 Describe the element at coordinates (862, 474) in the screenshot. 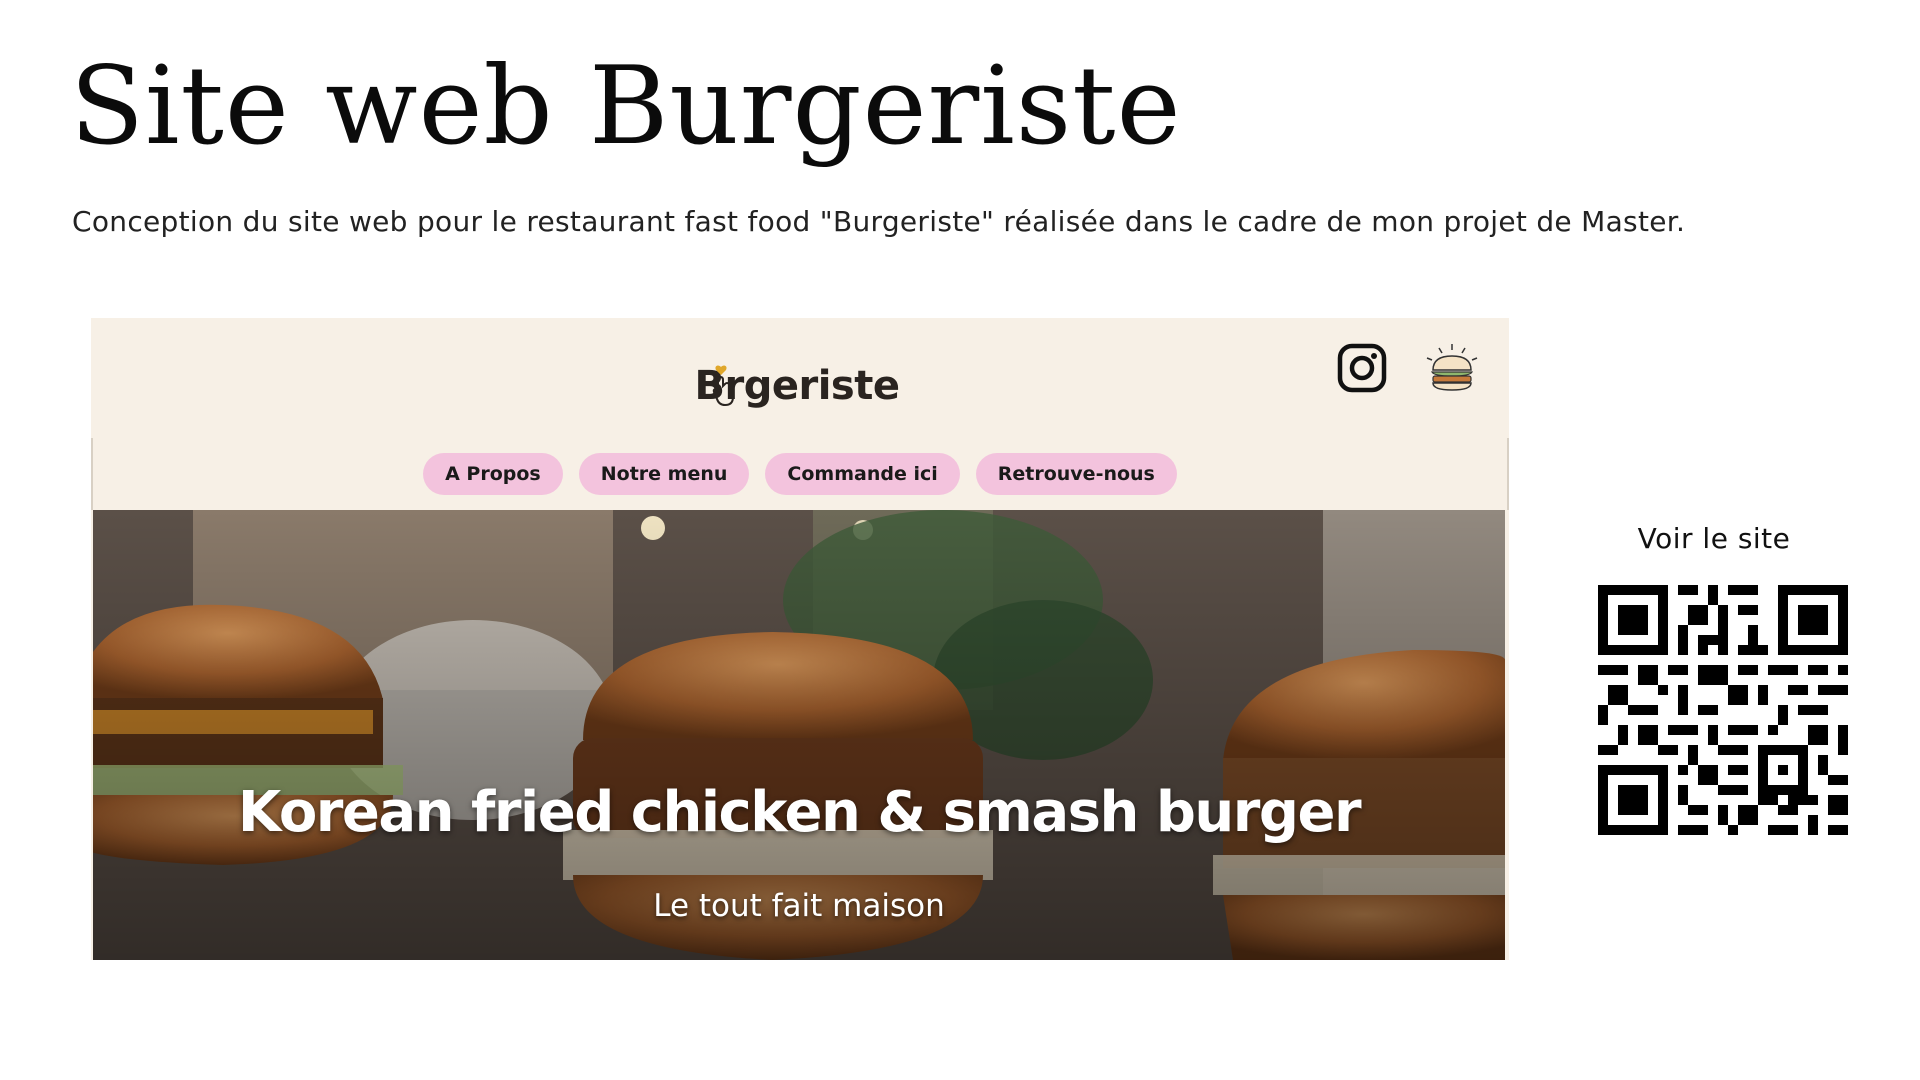

I see `nav-commande-ici: Commande ici` at that location.